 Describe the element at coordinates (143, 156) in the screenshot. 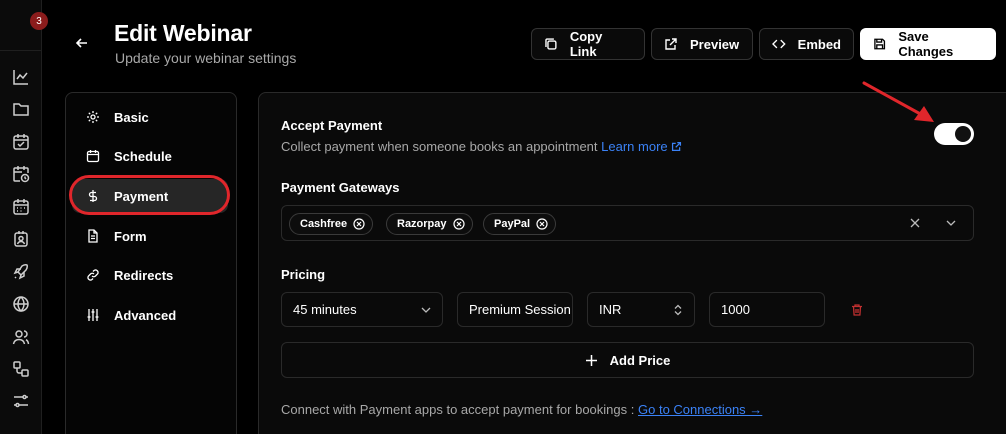

I see `nav-item-label: Schedule` at that location.